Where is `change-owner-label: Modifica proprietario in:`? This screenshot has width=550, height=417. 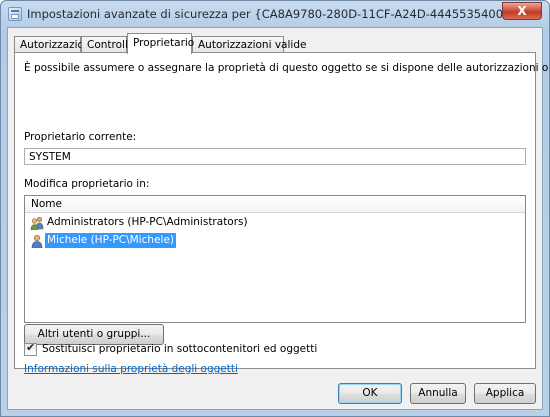
change-owner-label: Modifica proprietario in: is located at coordinates (87, 184).